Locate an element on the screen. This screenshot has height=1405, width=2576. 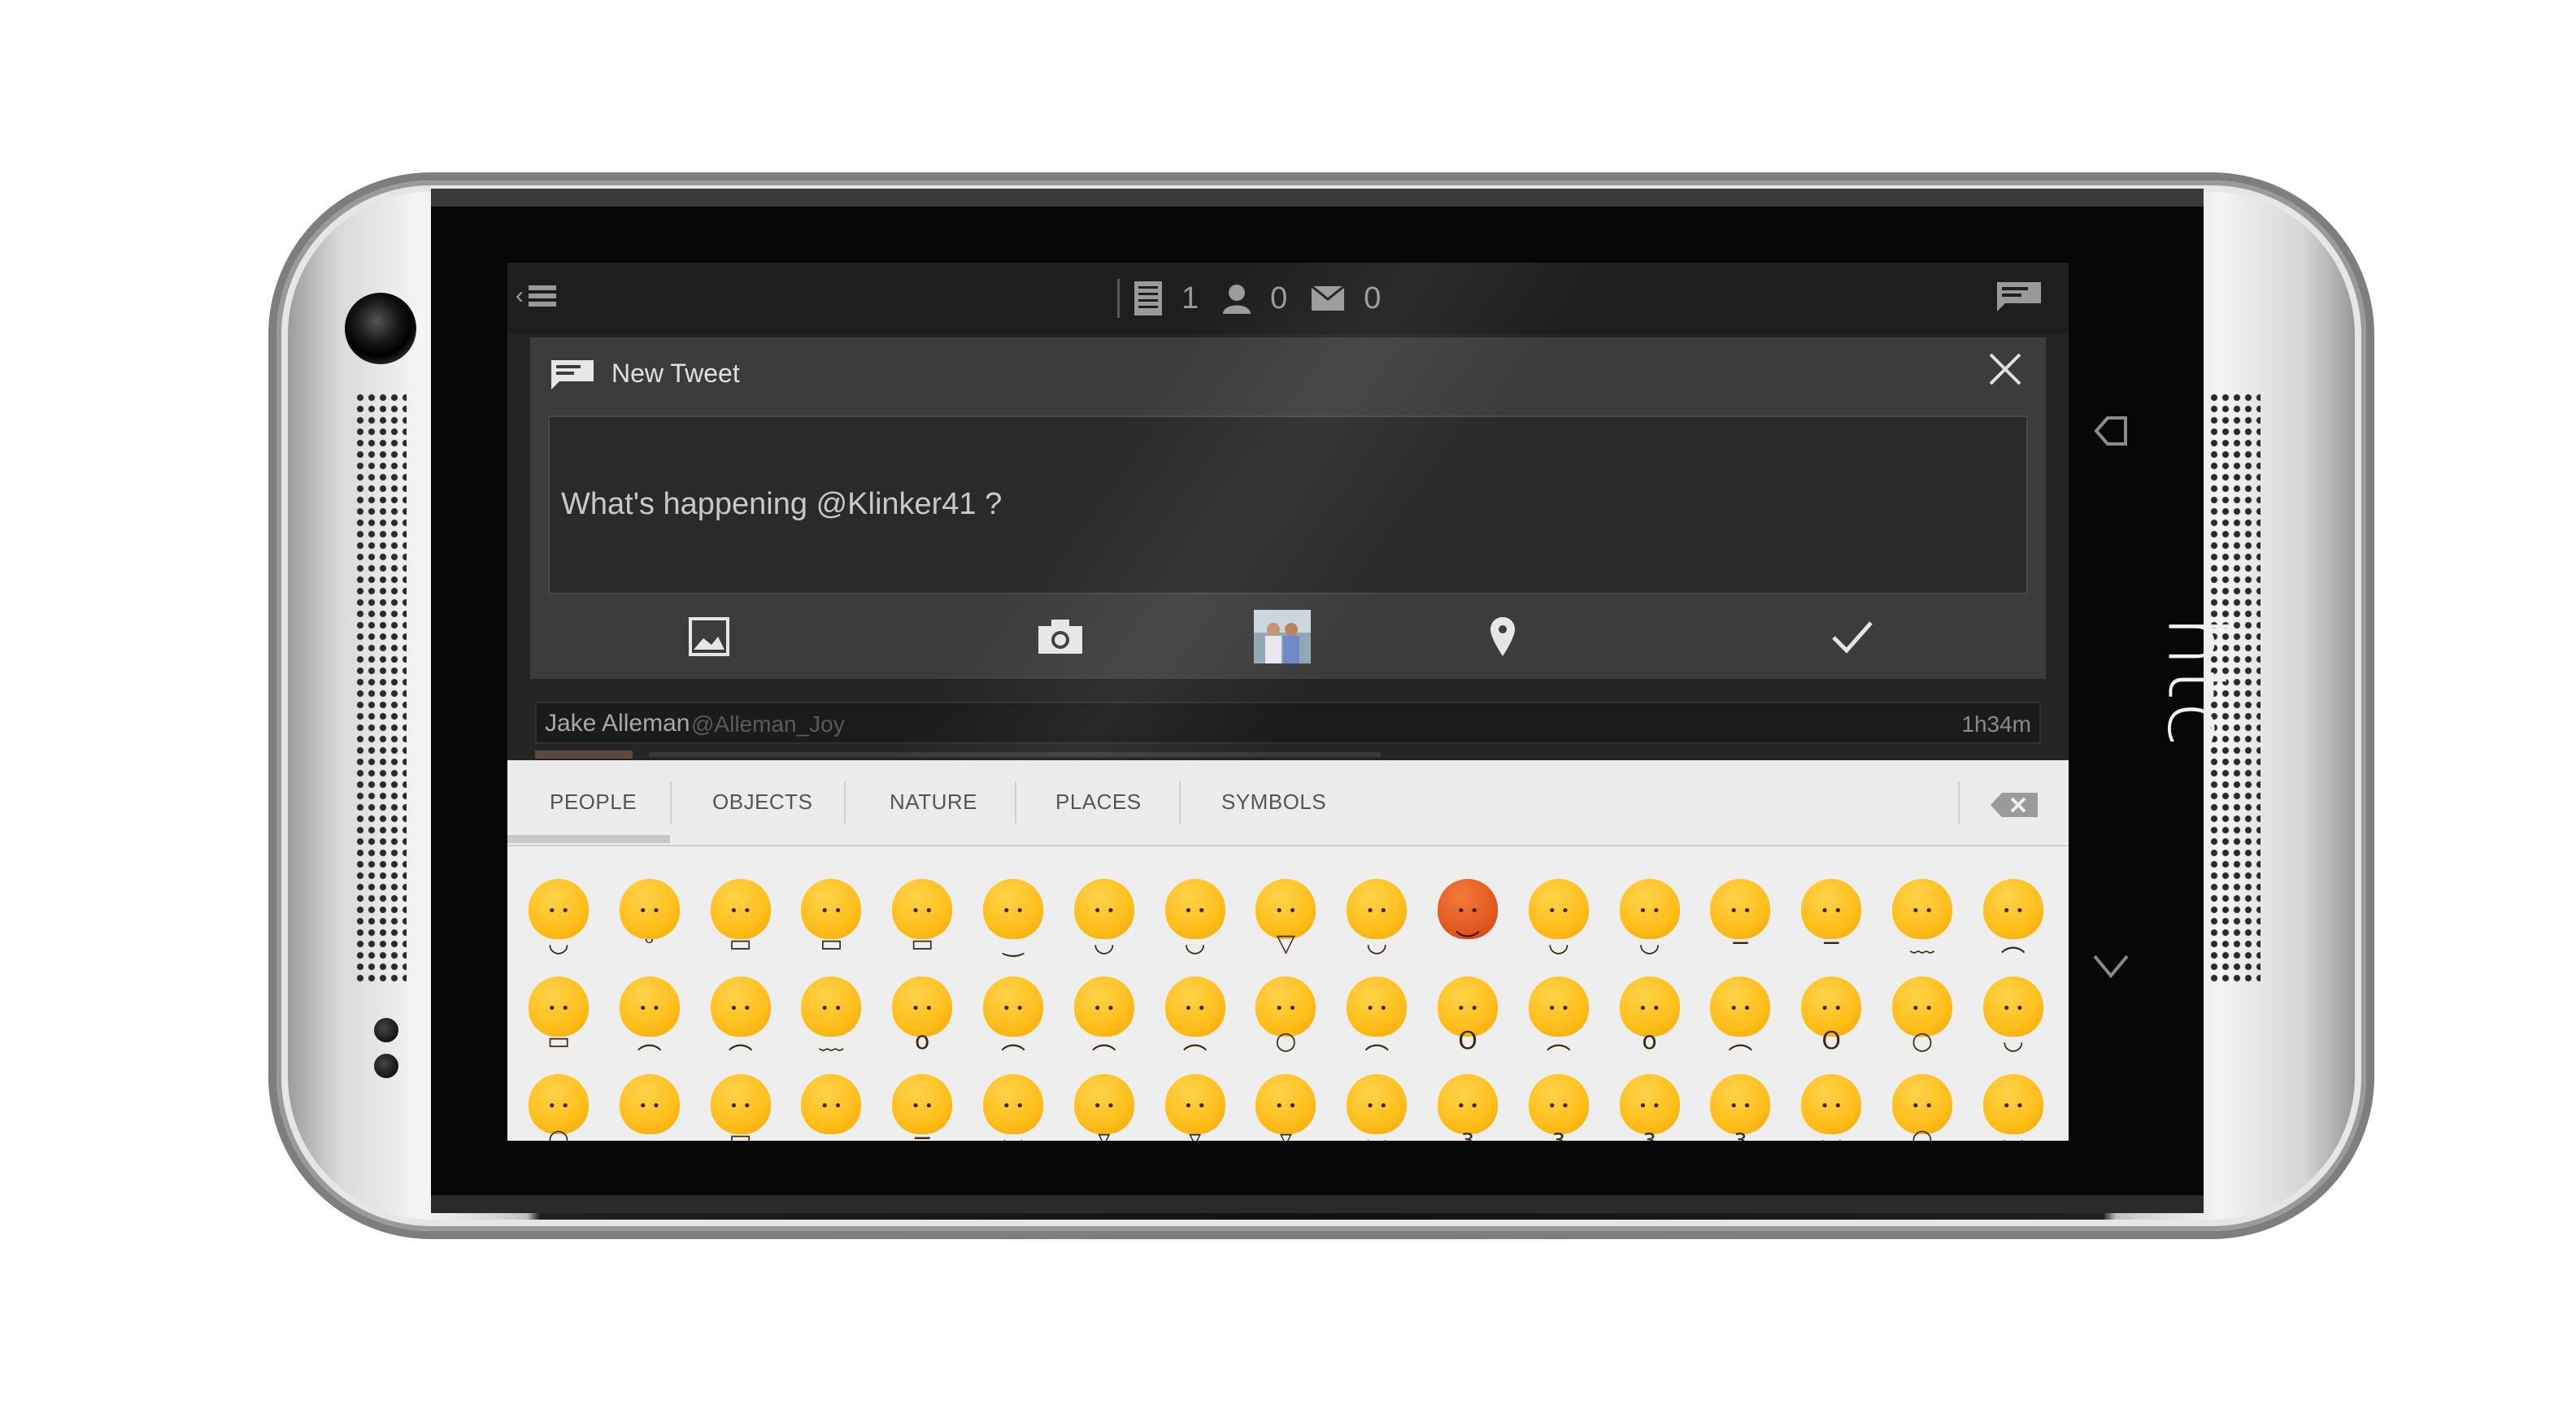
list-icon is located at coordinates (543, 296).